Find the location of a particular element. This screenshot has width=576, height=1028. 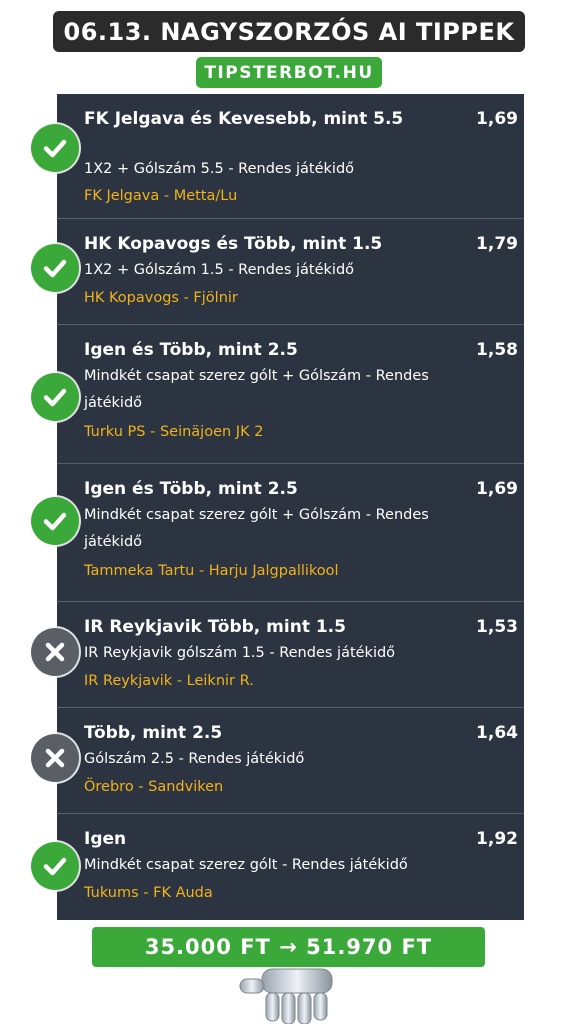

tip-odds: 1,79 is located at coordinates (497, 244).